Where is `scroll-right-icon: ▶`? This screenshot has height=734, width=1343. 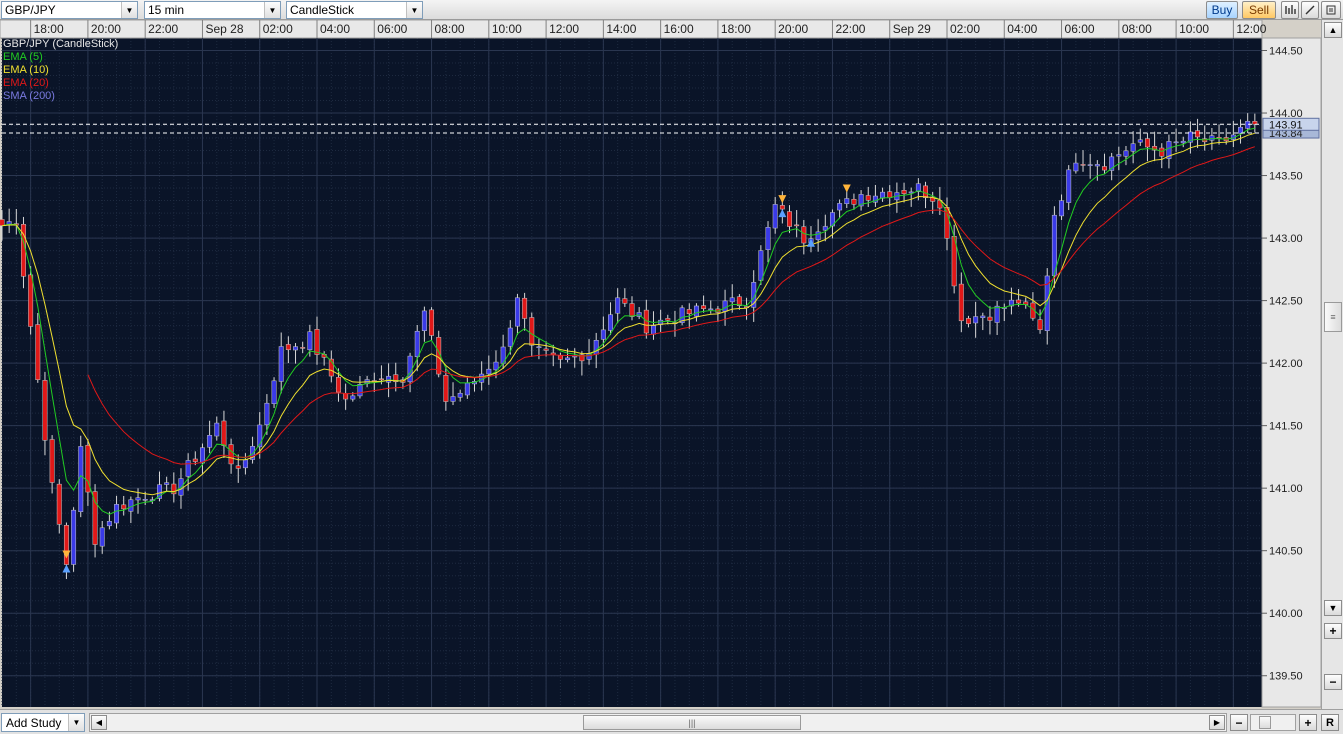 scroll-right-icon: ▶ is located at coordinates (1217, 722).